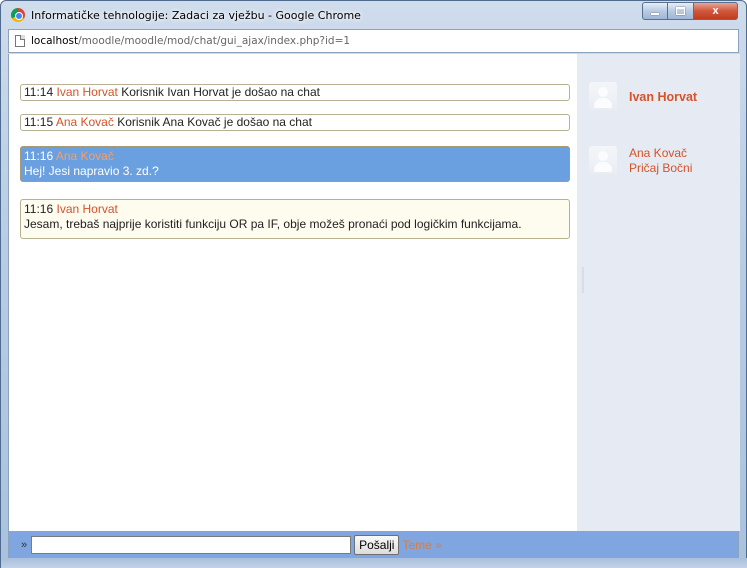  What do you see at coordinates (583, 280) in the screenshot?
I see `splitter-handle` at bounding box center [583, 280].